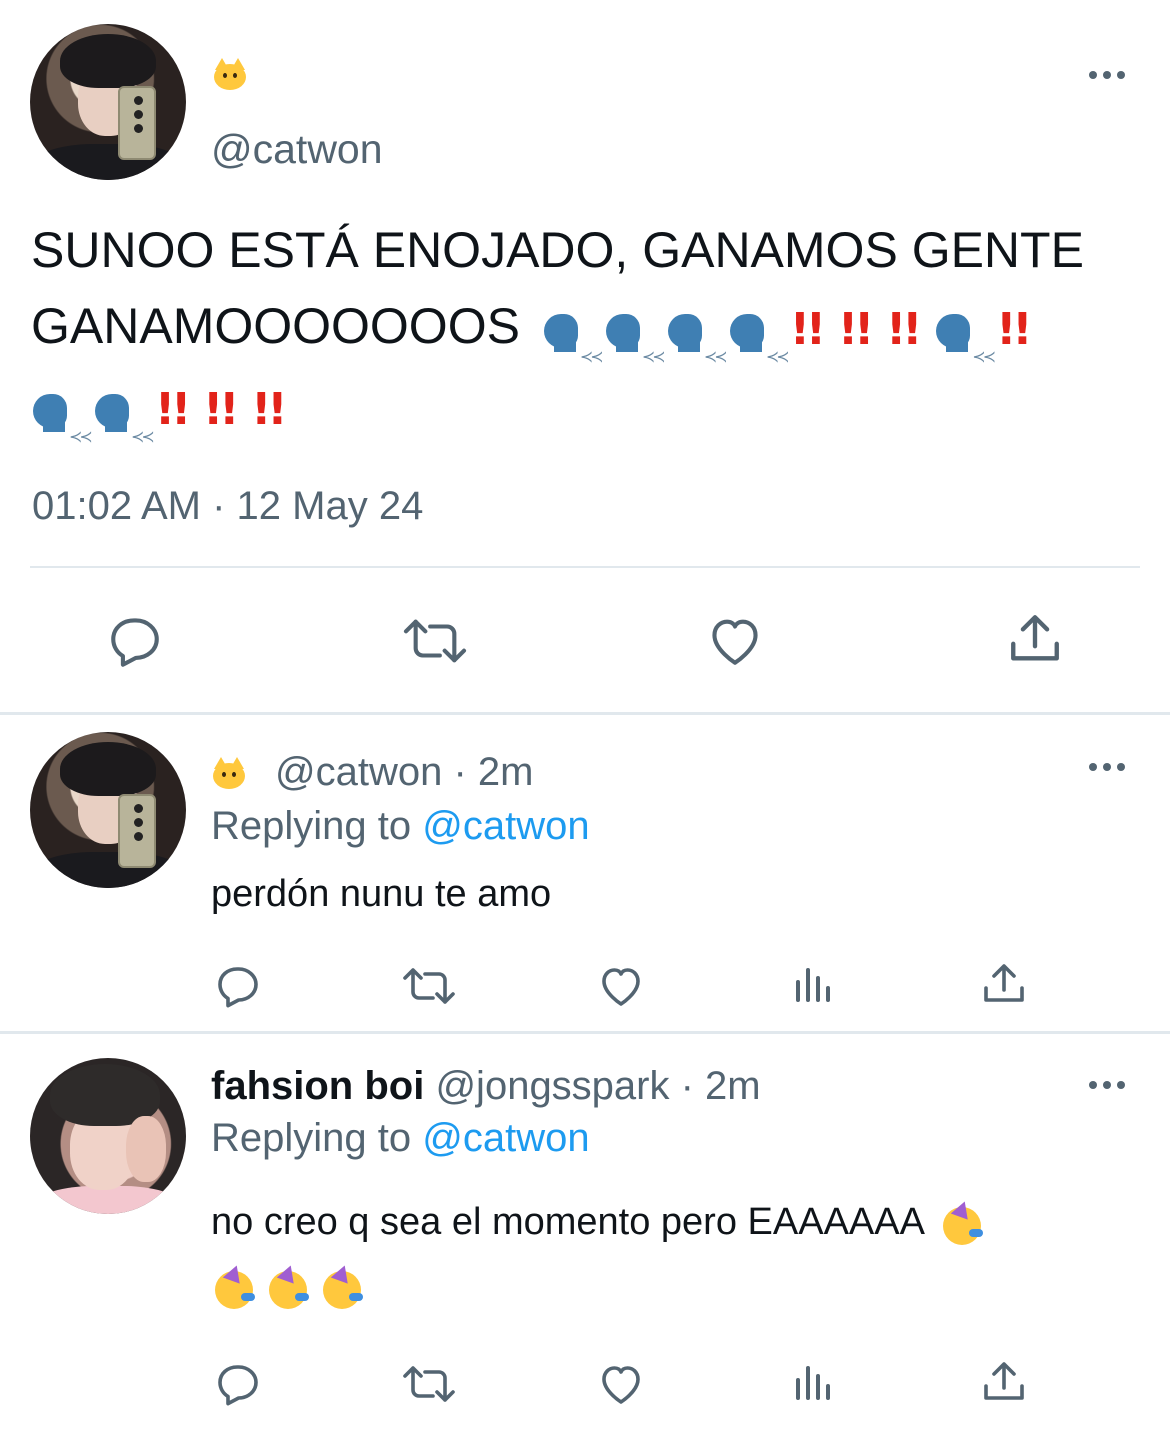 The width and height of the screenshot is (1170, 1434). What do you see at coordinates (404, 772) in the screenshot?
I see `reply-handle-time: @catwon · 2m` at bounding box center [404, 772].